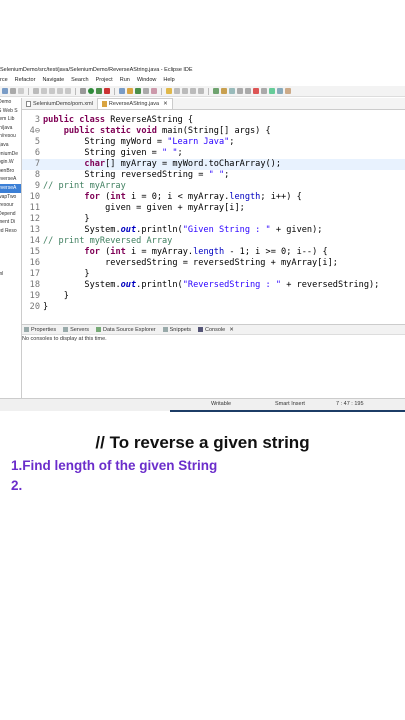  Describe the element at coordinates (26, 329) in the screenshot. I see `properties-icon` at that location.